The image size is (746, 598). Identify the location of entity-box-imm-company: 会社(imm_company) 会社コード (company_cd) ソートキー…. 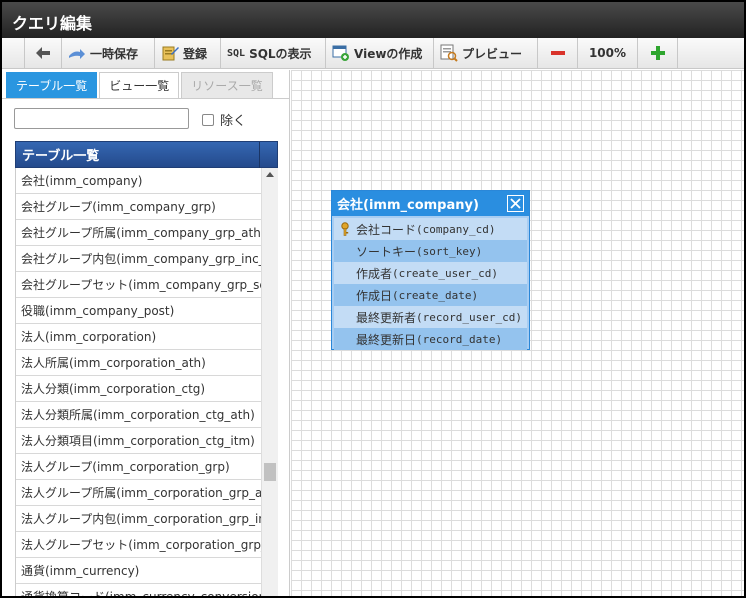
(430, 270).